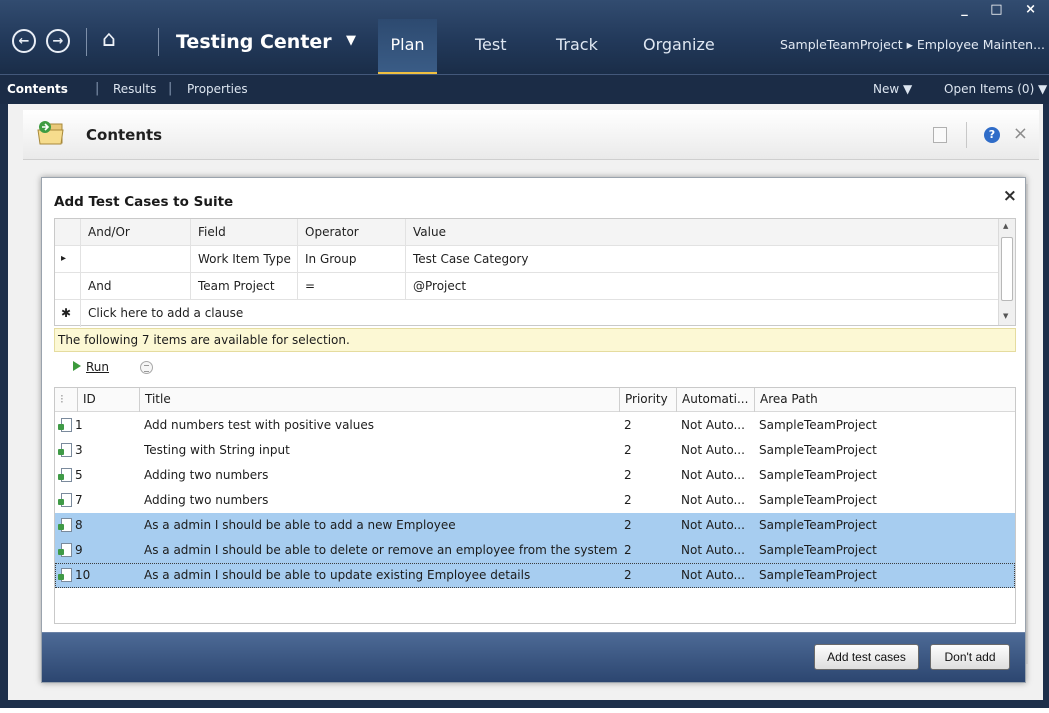 The width and height of the screenshot is (1049, 713). What do you see at coordinates (884, 400) in the screenshot?
I see `column-header-area-path: Area Path` at bounding box center [884, 400].